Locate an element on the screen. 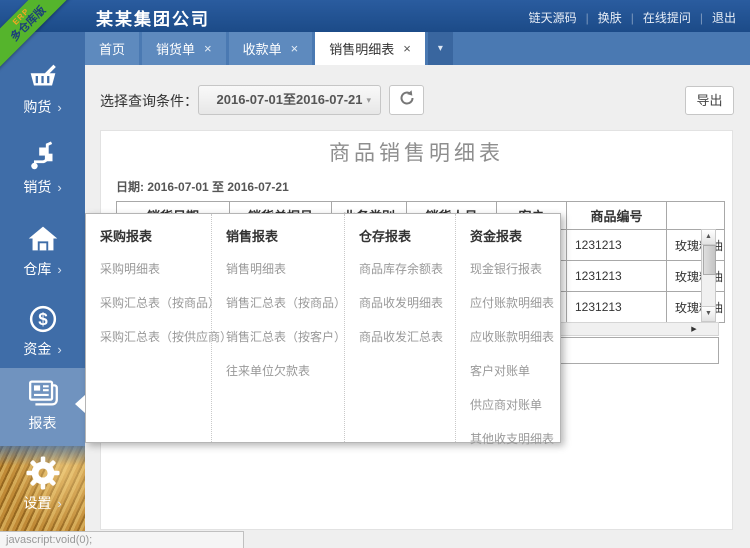 The image size is (750, 548). tab-bar: 首页 销货单 × 收款单 × 销售明细表 × ▾ is located at coordinates (417, 48).